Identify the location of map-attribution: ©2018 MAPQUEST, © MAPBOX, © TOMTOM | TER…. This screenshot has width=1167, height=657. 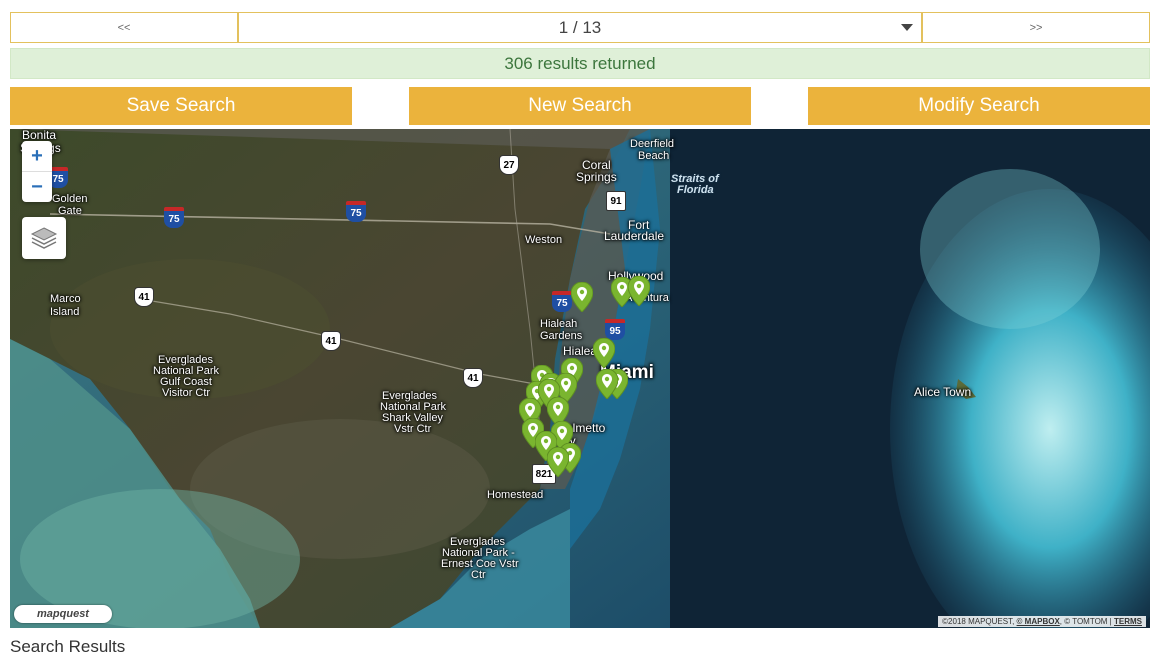
(1042, 621).